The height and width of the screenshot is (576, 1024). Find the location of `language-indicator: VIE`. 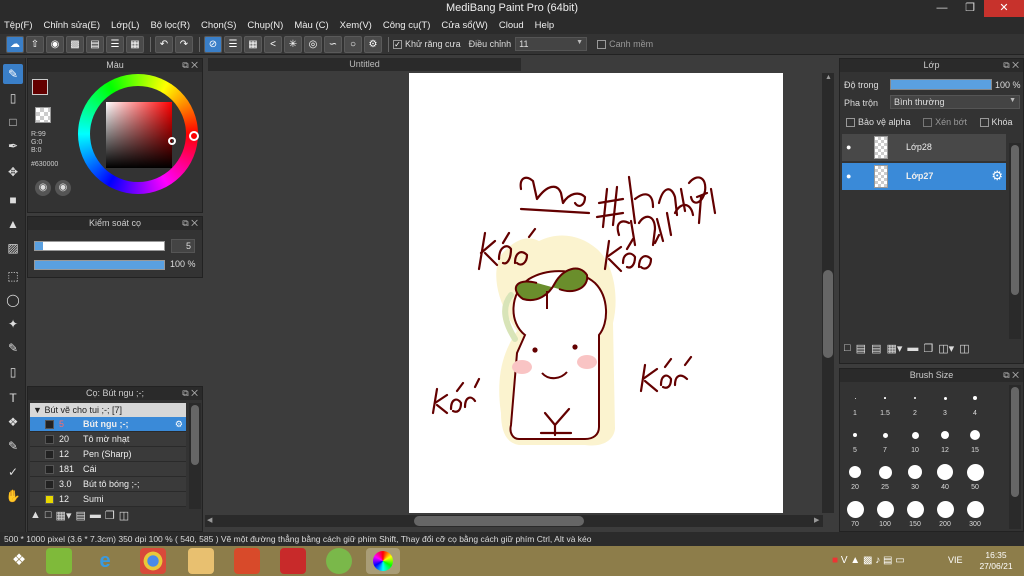

language-indicator: VIE is located at coordinates (955, 560).